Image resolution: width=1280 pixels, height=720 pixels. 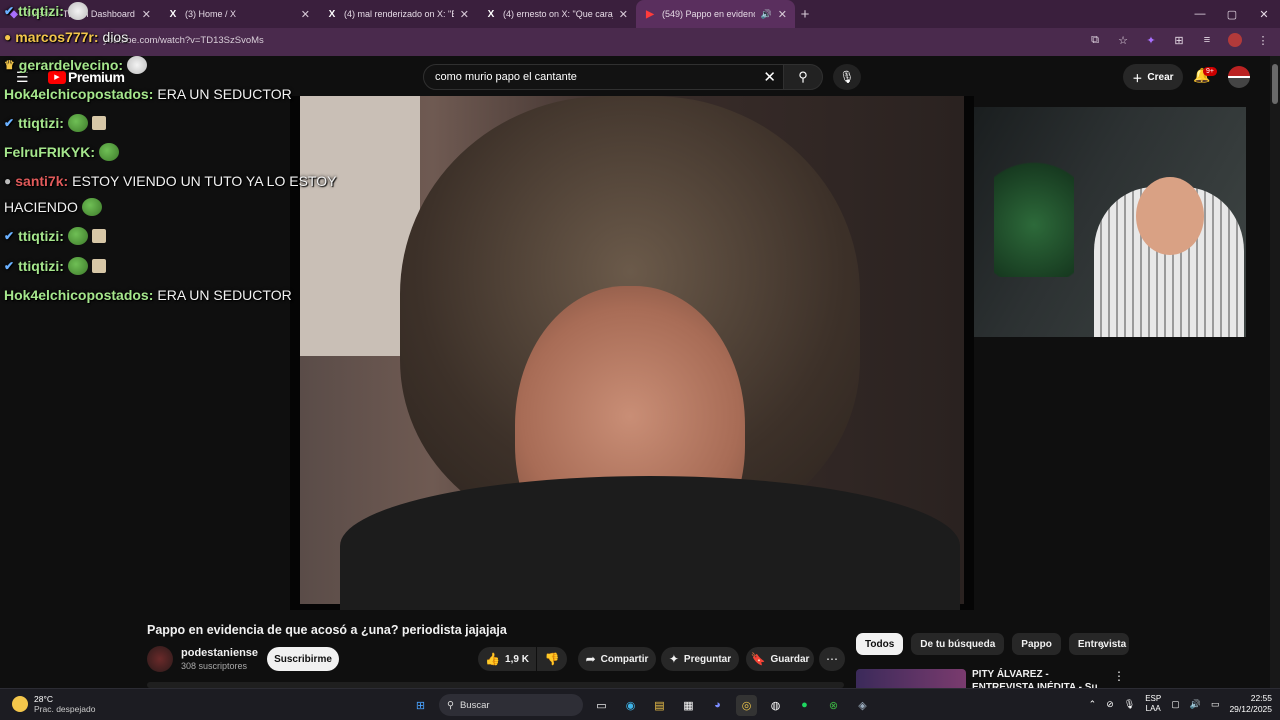 I want to click on chat-text: dios, so click(x=115, y=37).